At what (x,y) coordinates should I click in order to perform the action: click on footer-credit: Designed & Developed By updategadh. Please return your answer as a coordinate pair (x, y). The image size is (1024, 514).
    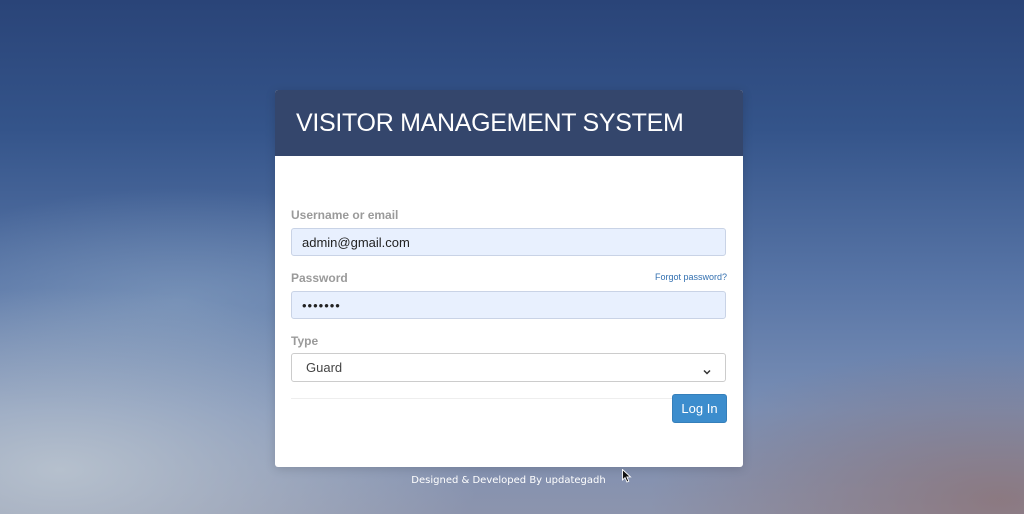
    Looking at the image, I should click on (508, 480).